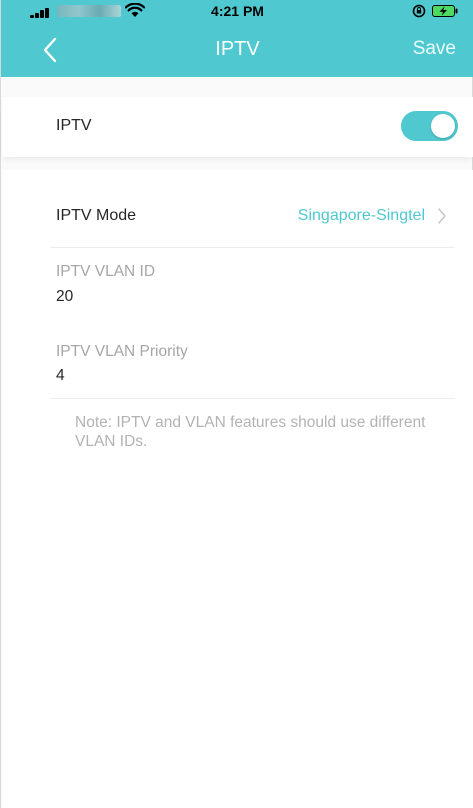  I want to click on iptv-toggle-switch, so click(429, 126).